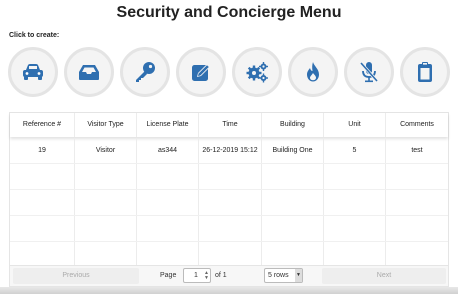 The width and height of the screenshot is (458, 294). I want to click on create-report-button, so click(425, 72).